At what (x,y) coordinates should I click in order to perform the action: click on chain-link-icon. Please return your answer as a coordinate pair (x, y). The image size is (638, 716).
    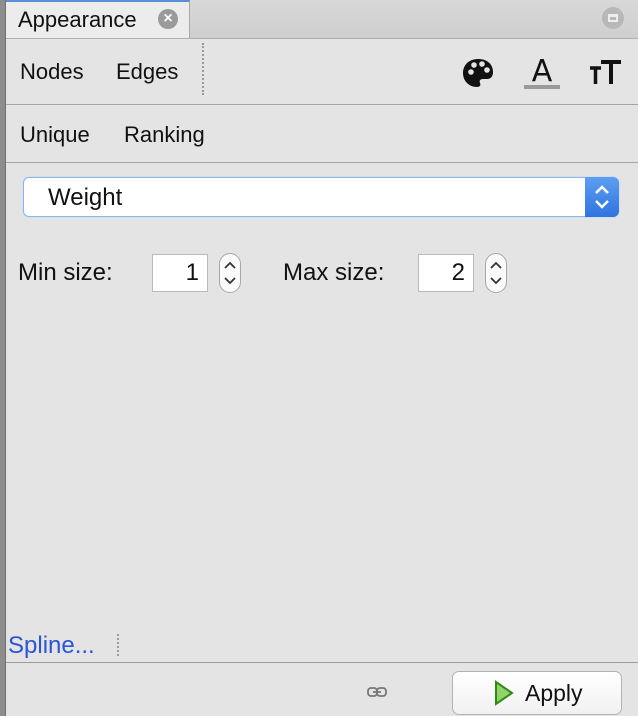
    Looking at the image, I should click on (377, 692).